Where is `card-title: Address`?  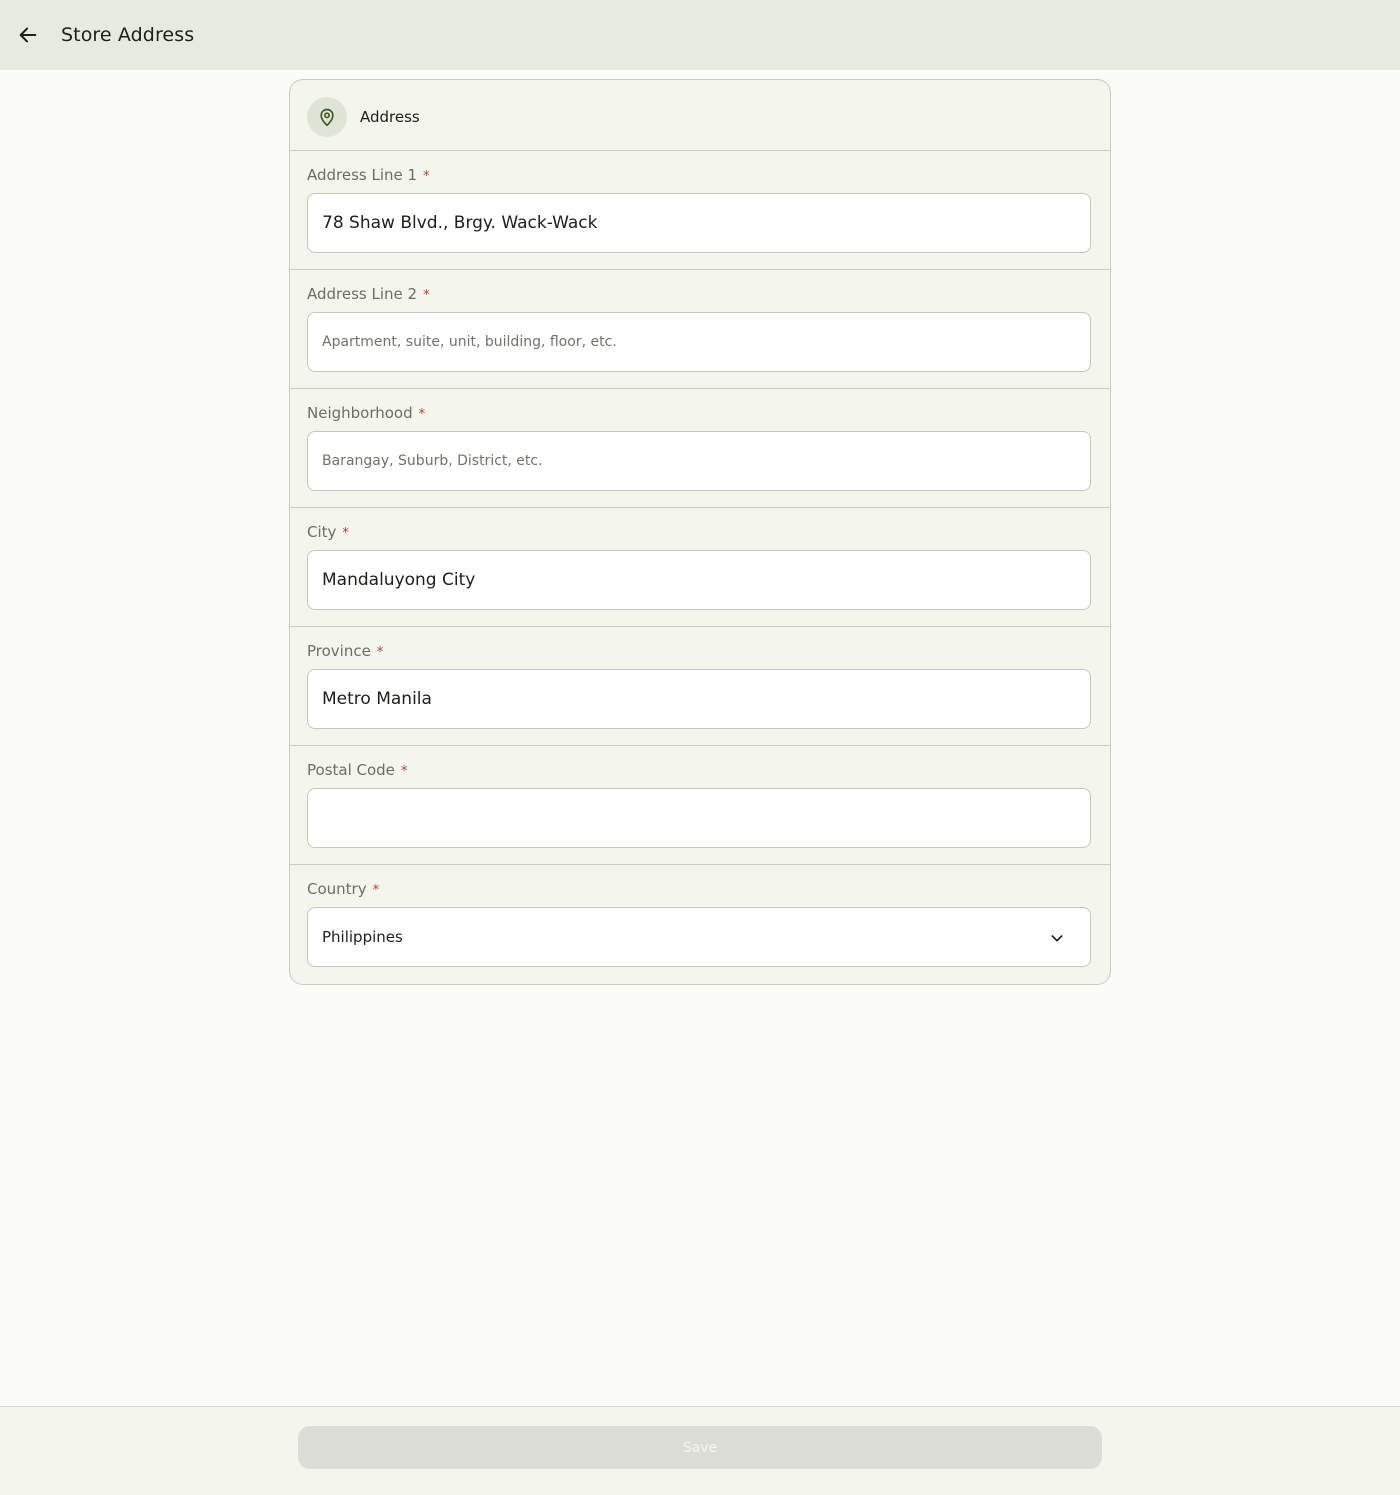 card-title: Address is located at coordinates (390, 117).